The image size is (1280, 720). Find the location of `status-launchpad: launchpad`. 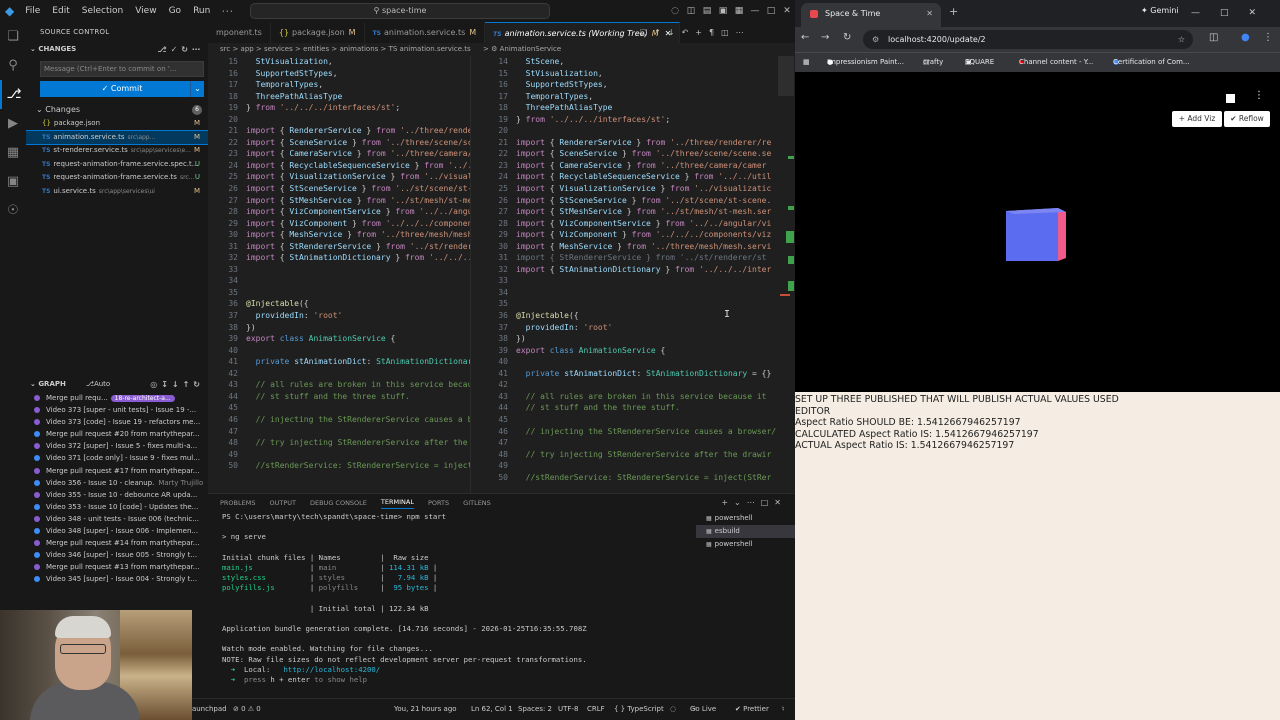

status-launchpad: launchpad is located at coordinates (208, 709).